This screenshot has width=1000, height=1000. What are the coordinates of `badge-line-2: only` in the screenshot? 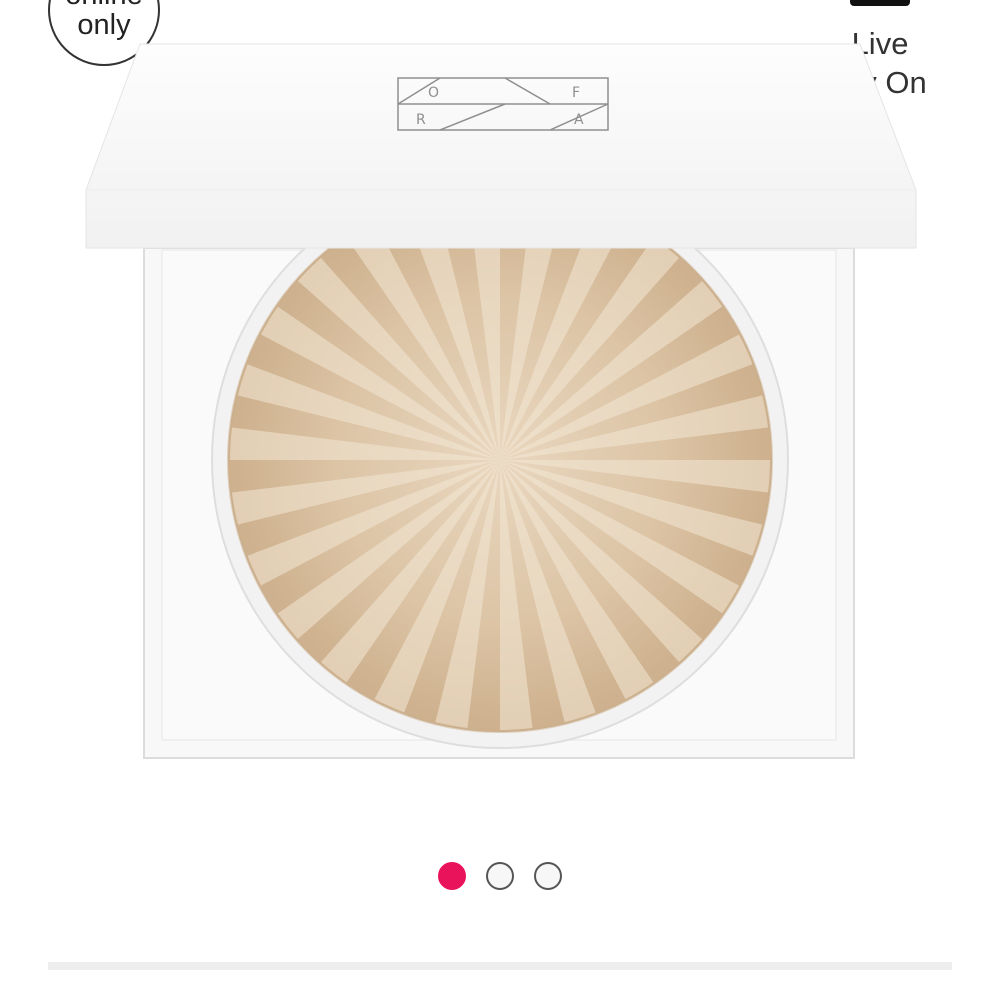 It's located at (104, 25).